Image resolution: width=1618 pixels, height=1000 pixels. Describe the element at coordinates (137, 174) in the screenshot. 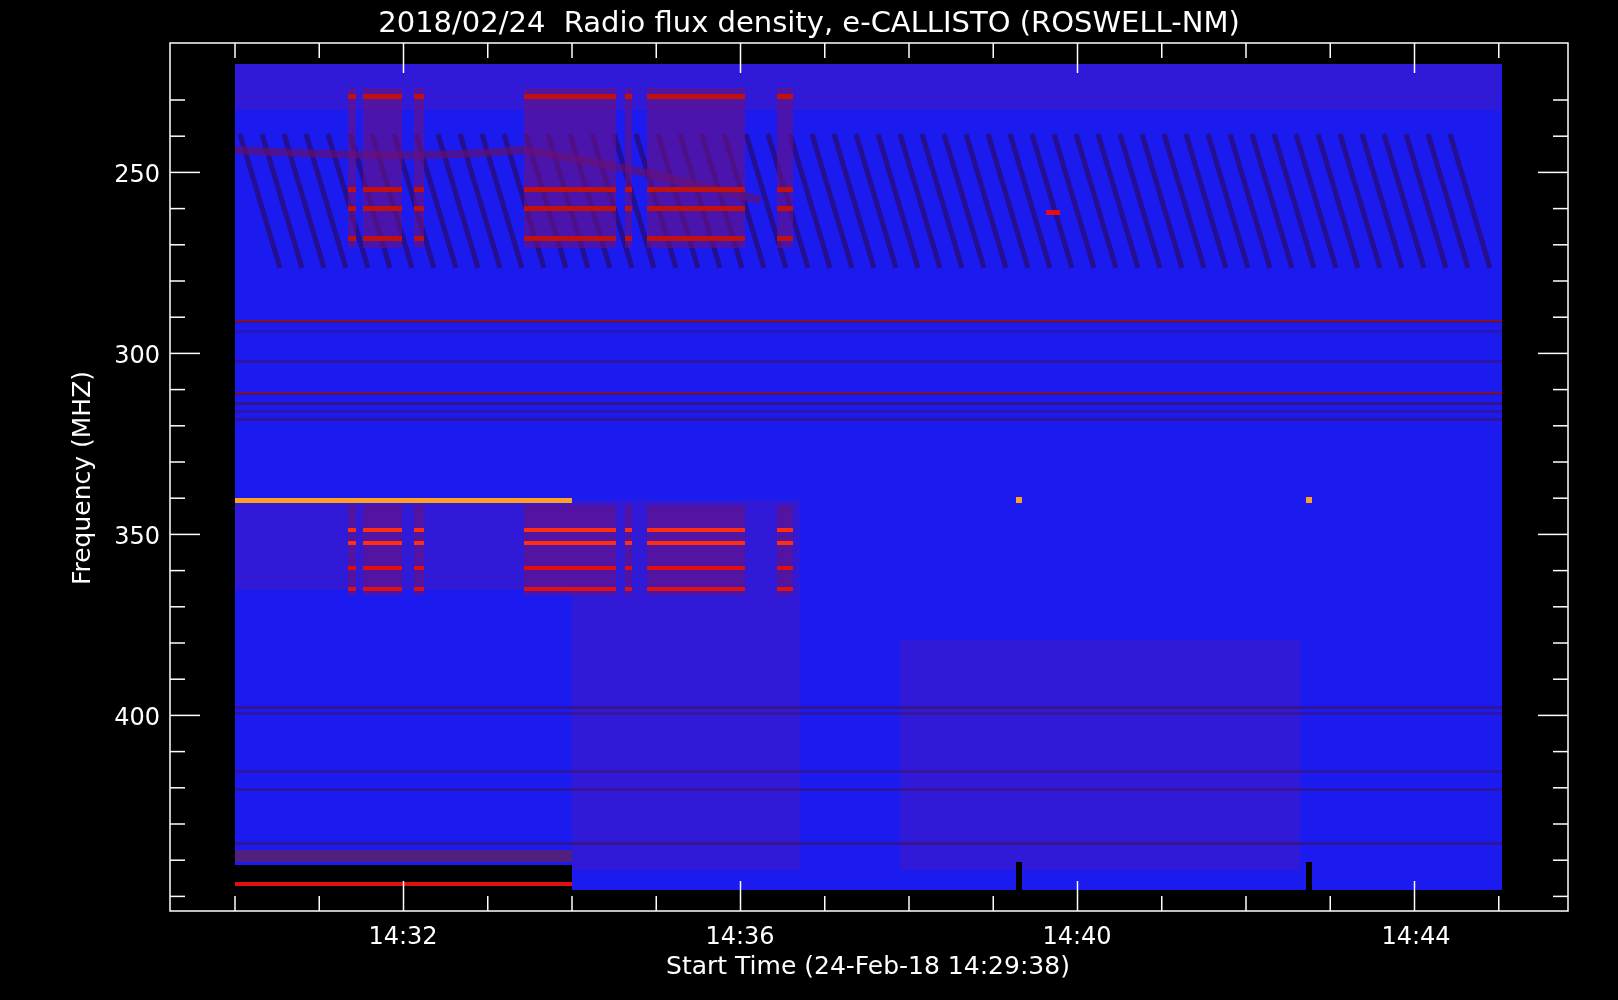

I see `y-tick-label: 250` at that location.